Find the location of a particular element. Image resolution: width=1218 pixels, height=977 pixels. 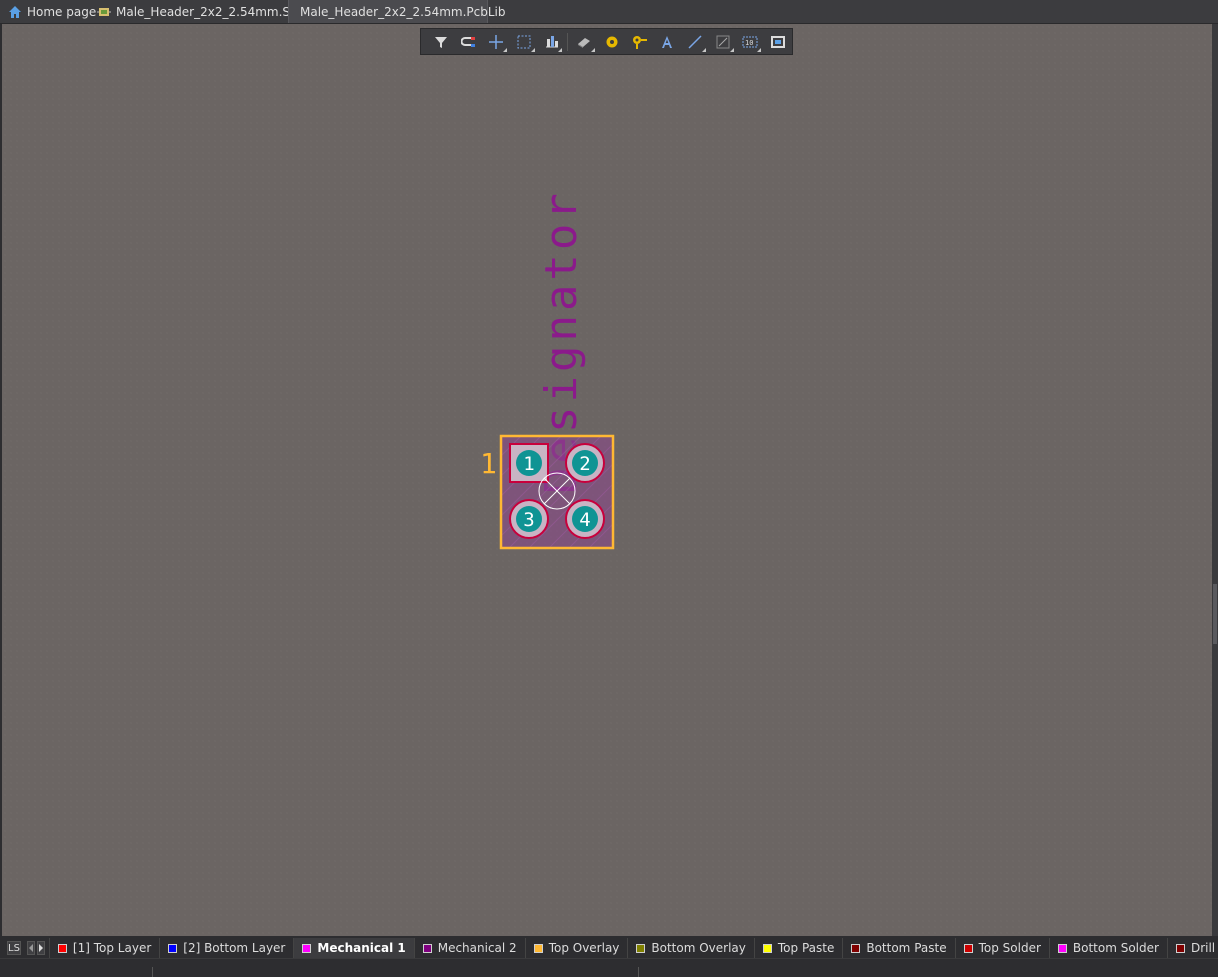

layer-tab: [2] Bottom Layer is located at coordinates (226, 948).